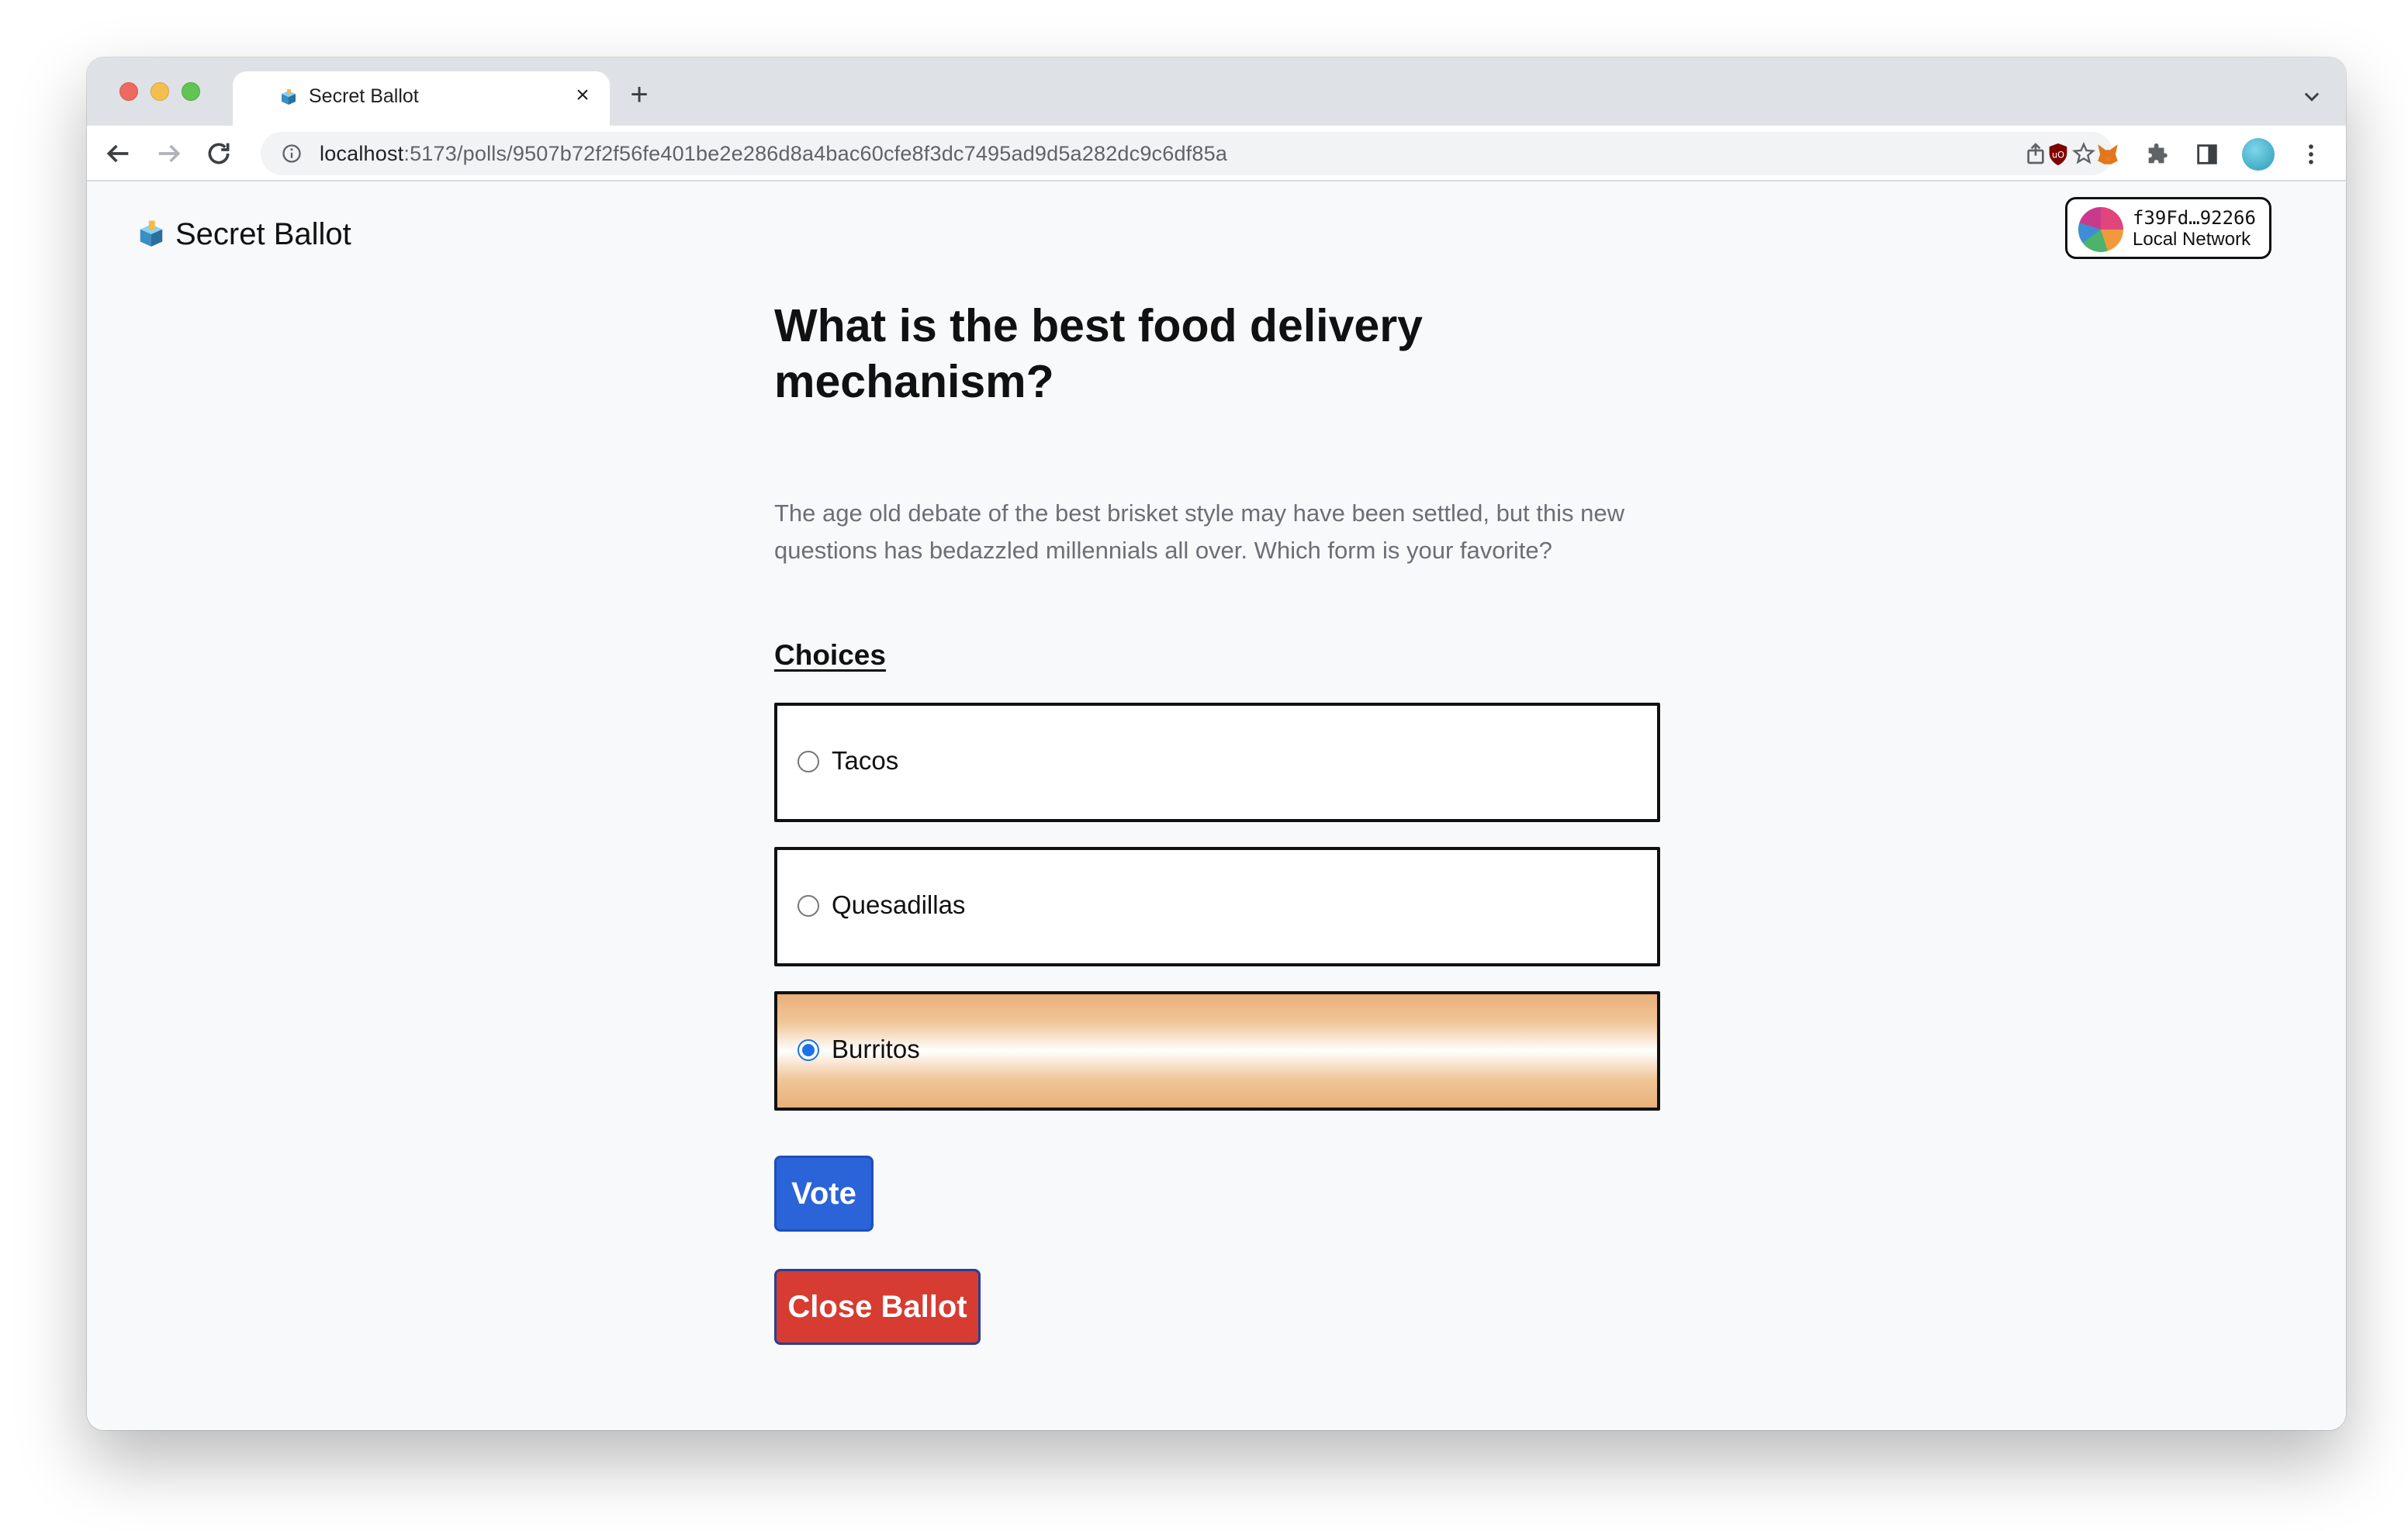 The image size is (2408, 1531). I want to click on brand-link: Secret Ballot, so click(244, 234).